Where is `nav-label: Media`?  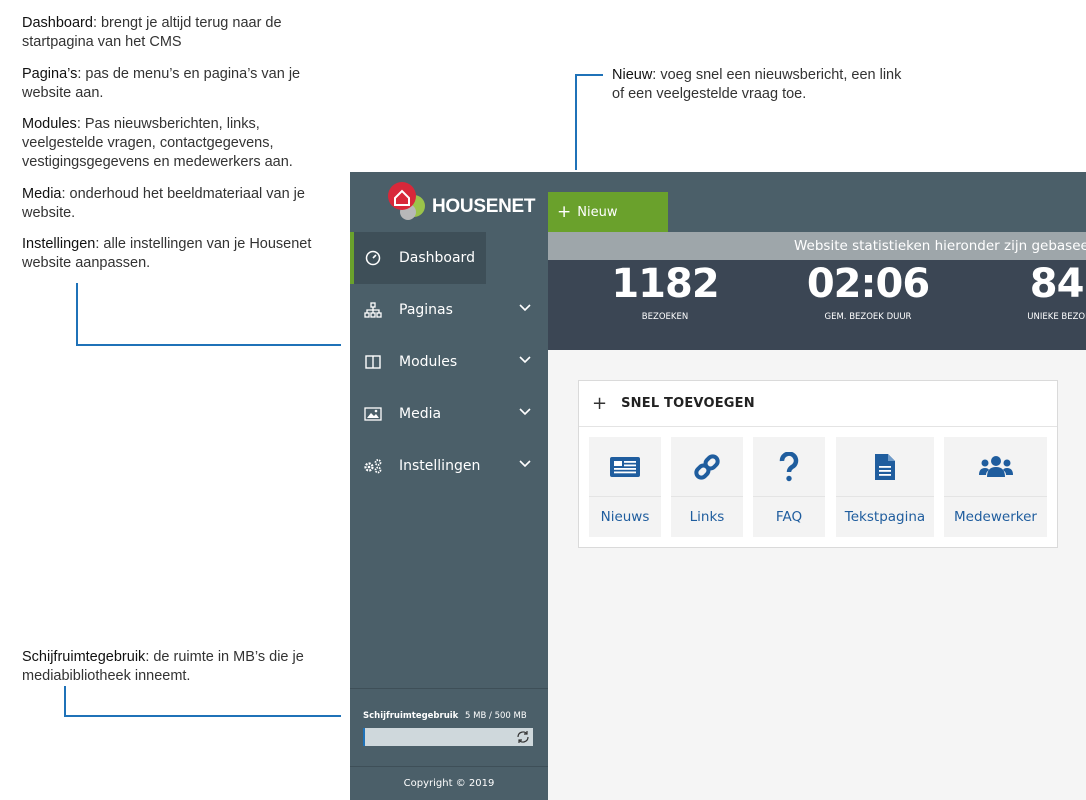
nav-label: Media is located at coordinates (420, 414).